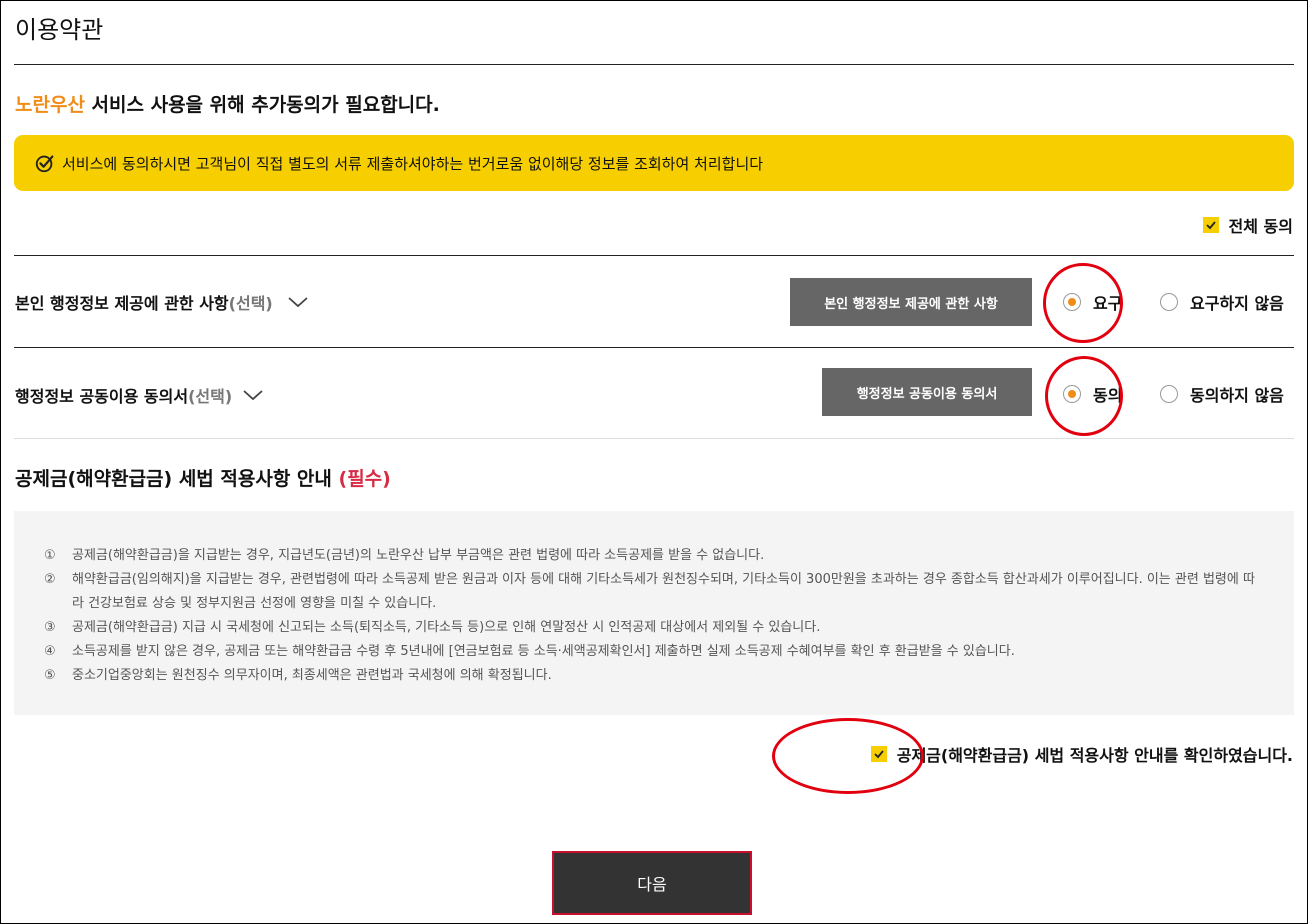  I want to click on row-admin-info-title: 본인 행정정보 제공에 관한 사항 (선택), so click(162, 302).